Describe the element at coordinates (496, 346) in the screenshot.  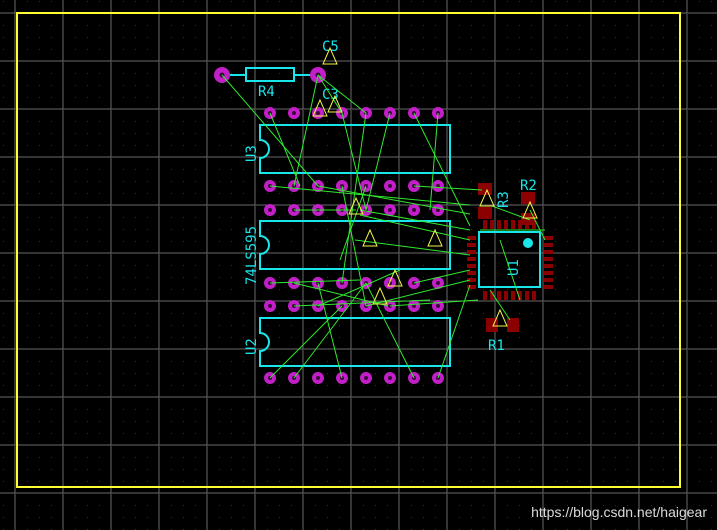
I see `r1-label: R1` at that location.